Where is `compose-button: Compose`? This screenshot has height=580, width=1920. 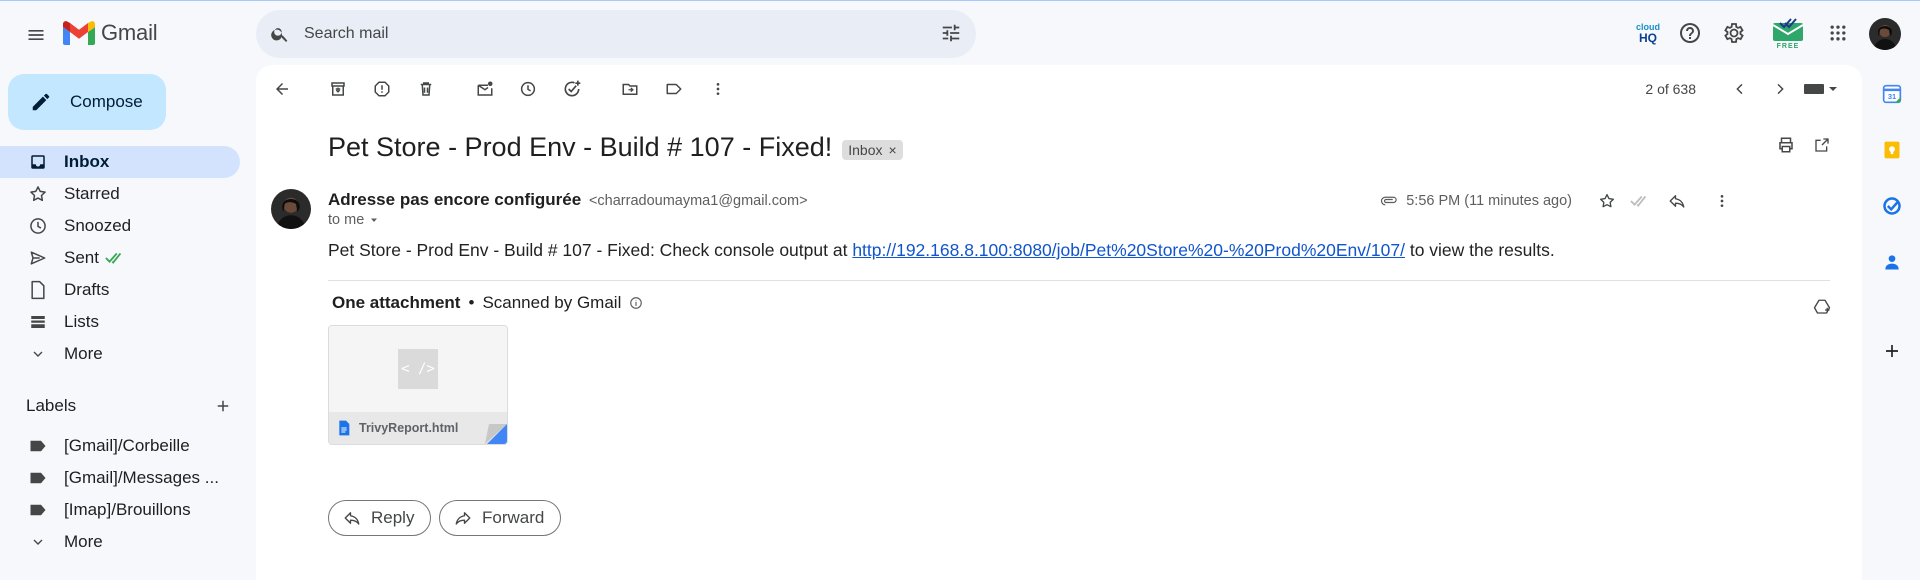 compose-button: Compose is located at coordinates (87, 102).